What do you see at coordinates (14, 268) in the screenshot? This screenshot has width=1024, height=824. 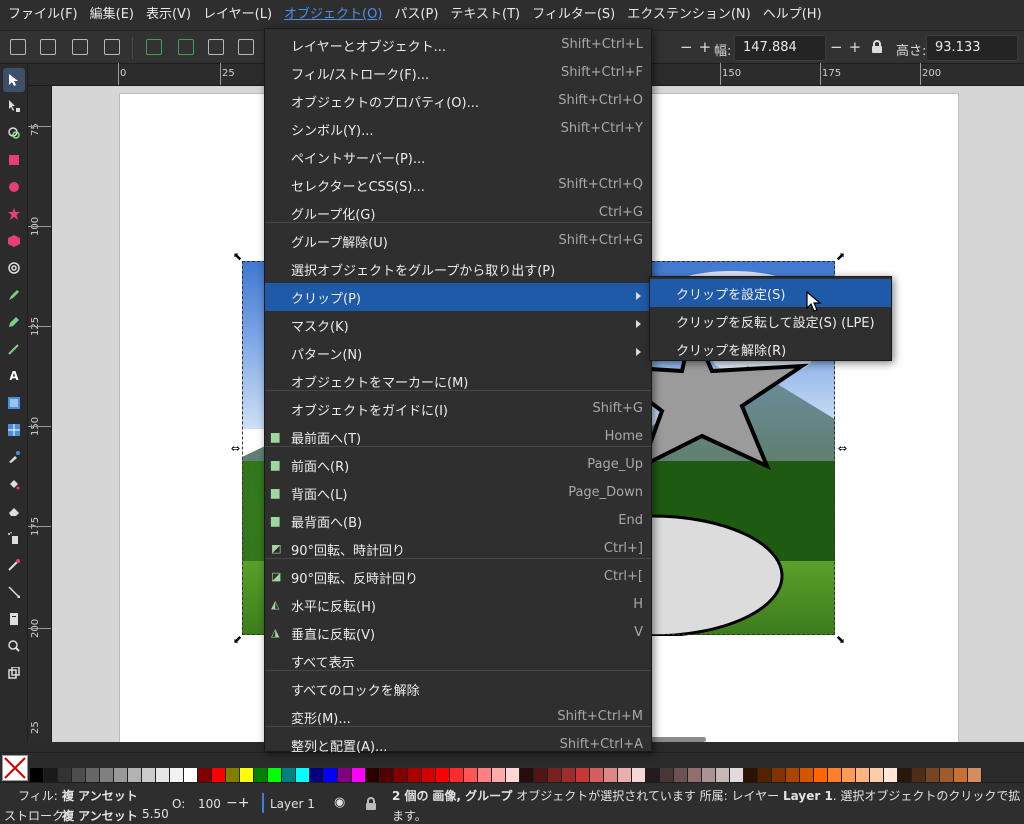 I see `spiral-tool-icon` at bounding box center [14, 268].